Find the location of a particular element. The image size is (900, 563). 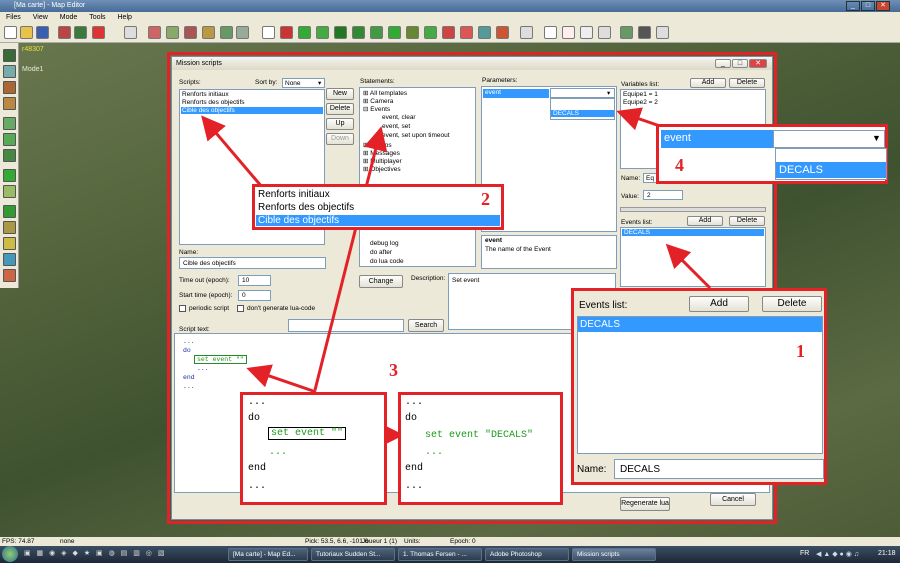

callout-1-delete: Delete is located at coordinates (792, 304).